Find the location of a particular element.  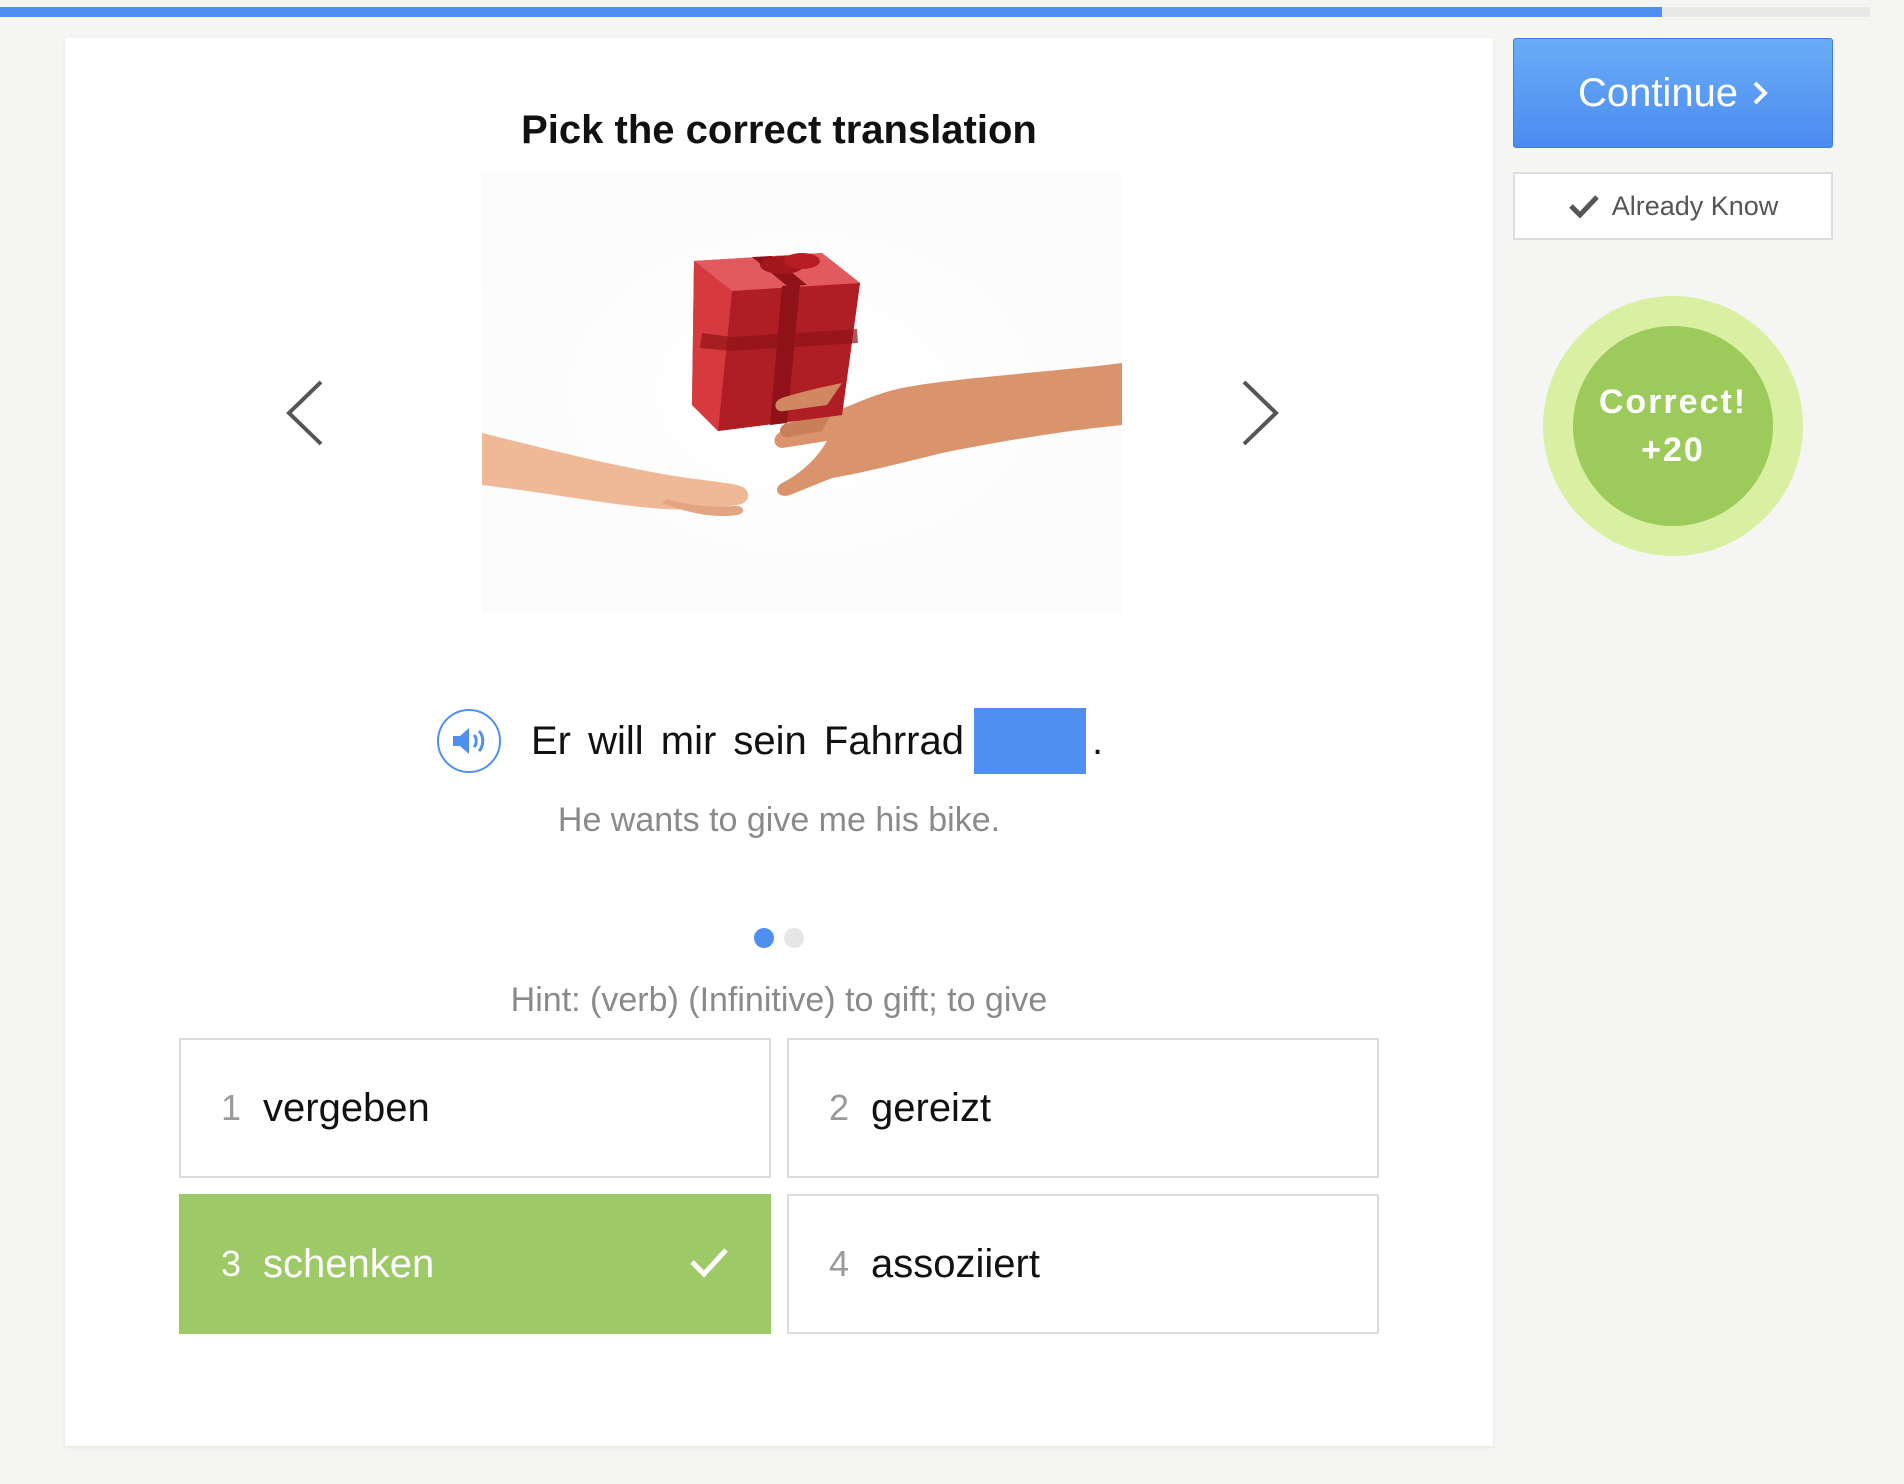

continue-button: Continue is located at coordinates (1673, 93).